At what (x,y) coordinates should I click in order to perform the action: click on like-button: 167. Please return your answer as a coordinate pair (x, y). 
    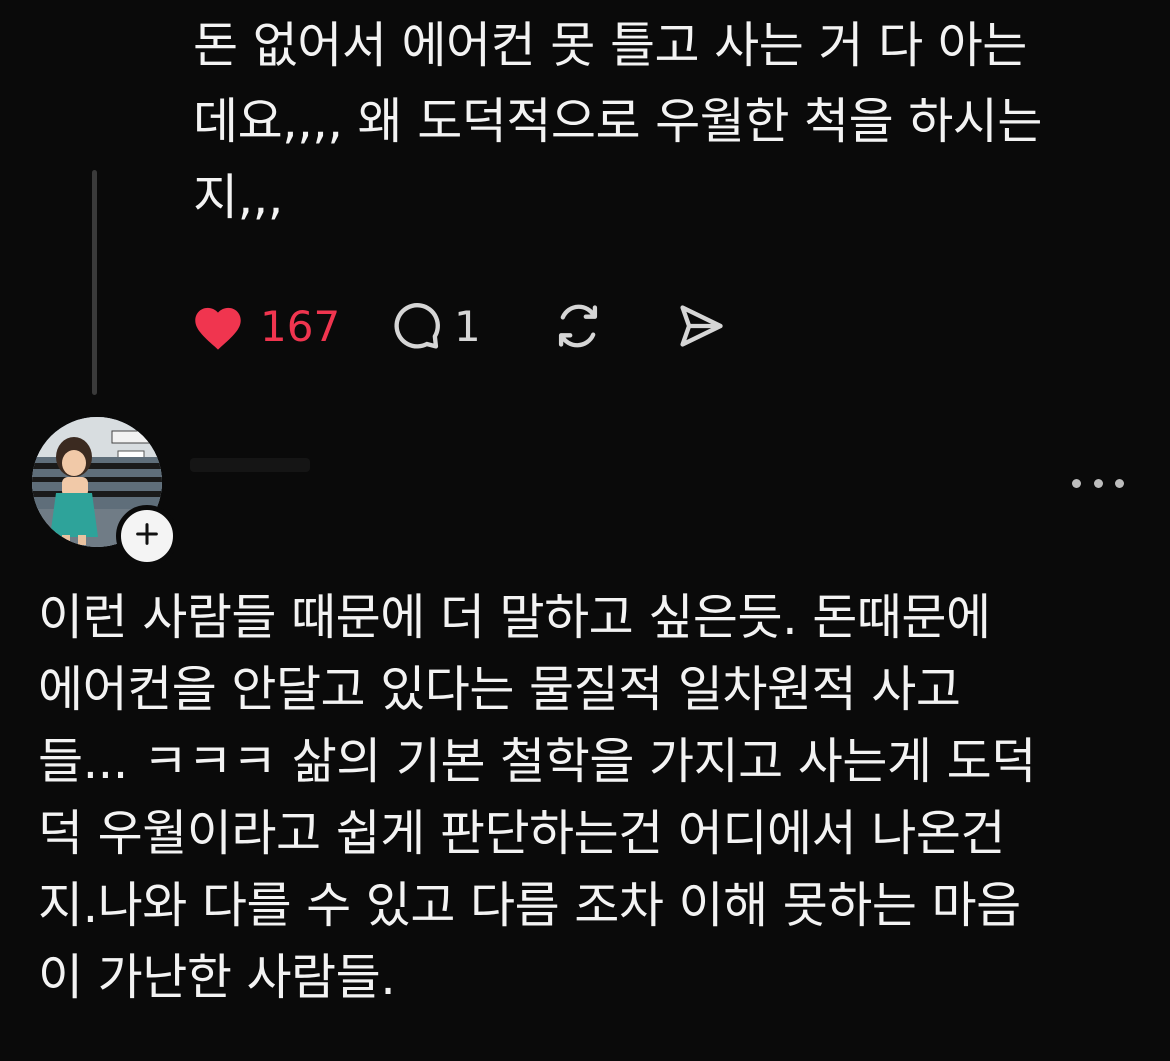
    Looking at the image, I should click on (290, 326).